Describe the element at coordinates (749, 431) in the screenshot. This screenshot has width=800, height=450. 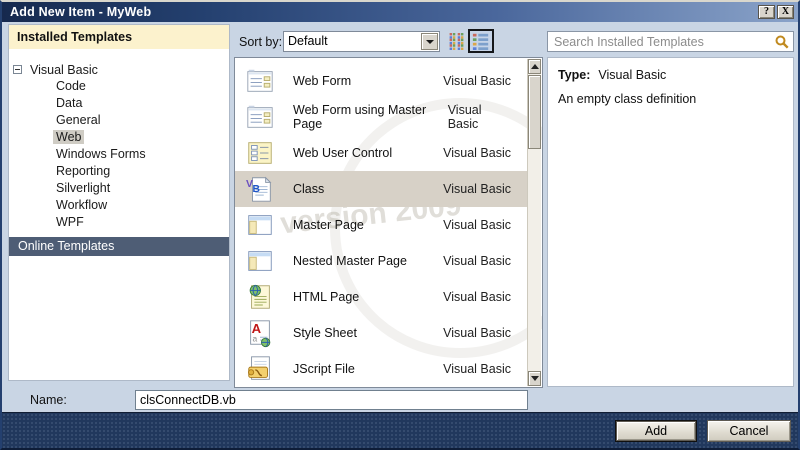
I see `cancel-button: Cancel` at that location.